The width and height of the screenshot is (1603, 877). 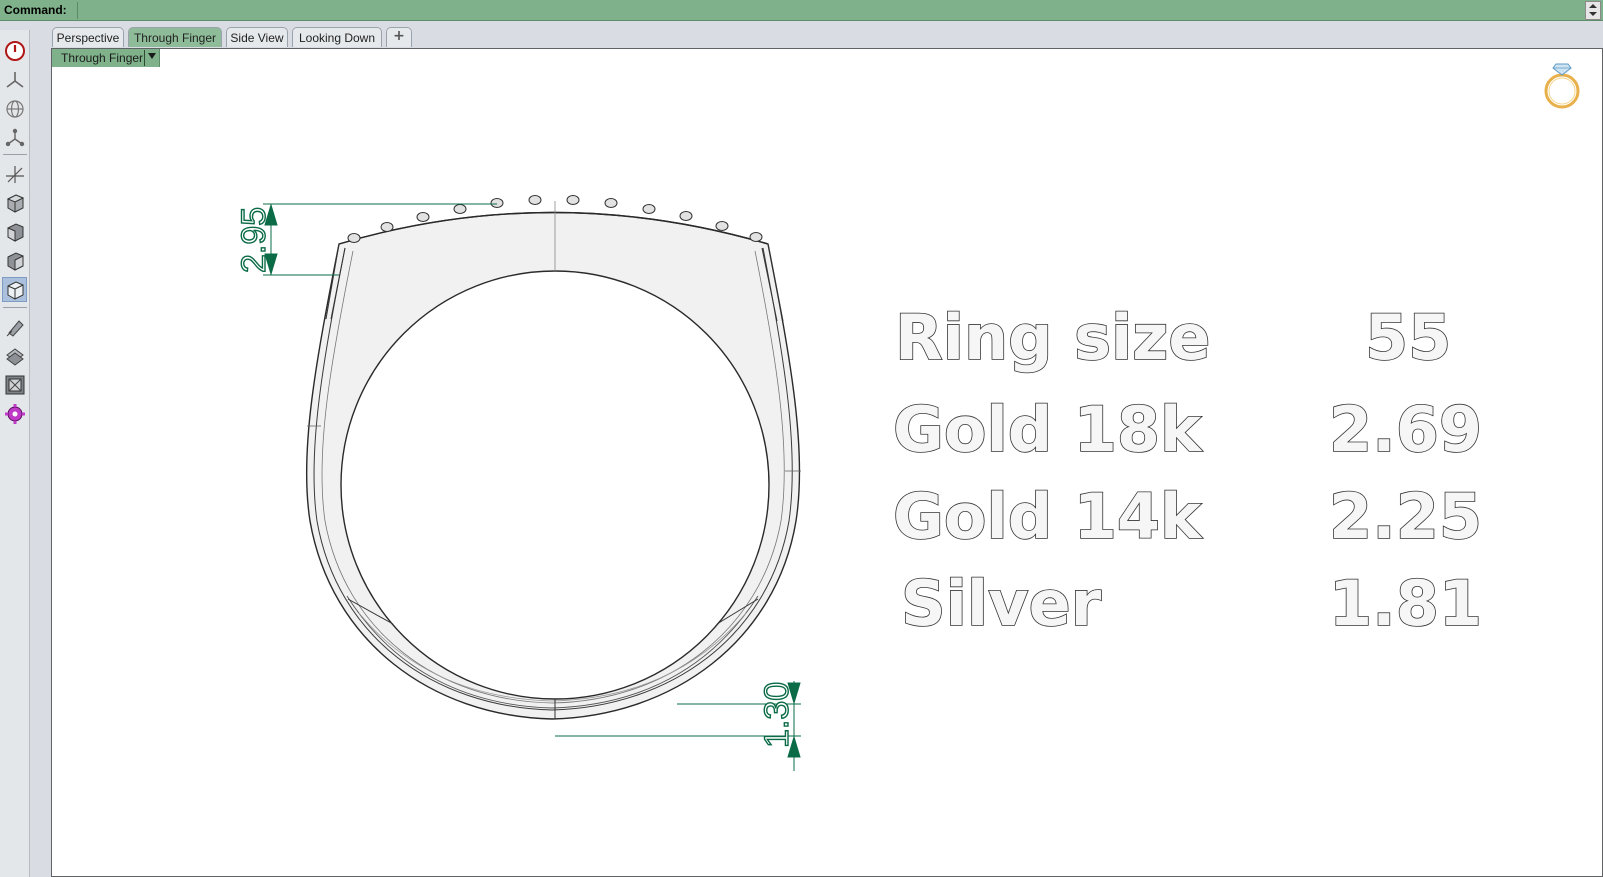 I want to click on power-button, so click(x=14, y=50).